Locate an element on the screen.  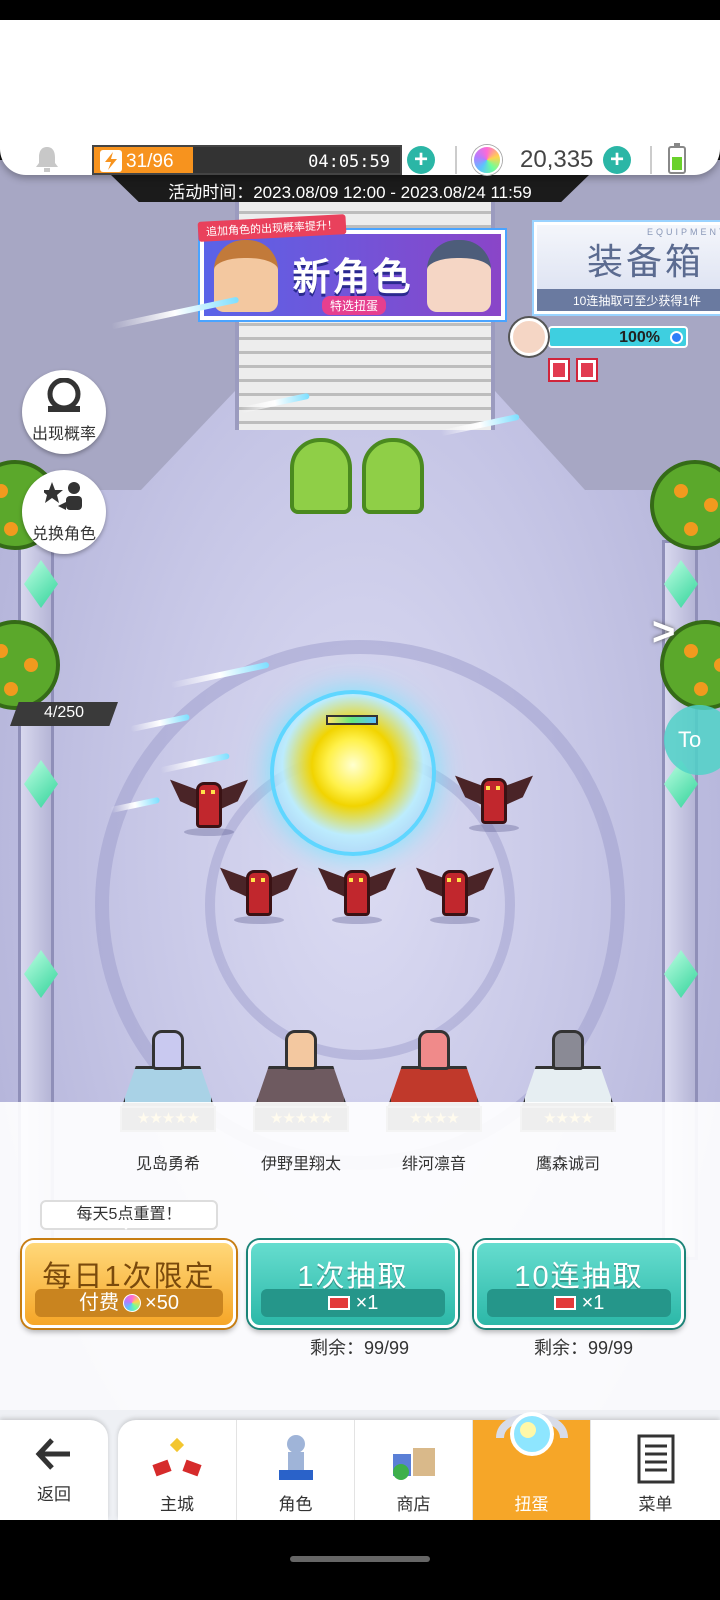
banner-progress-text: 100% is located at coordinates (639, 337).